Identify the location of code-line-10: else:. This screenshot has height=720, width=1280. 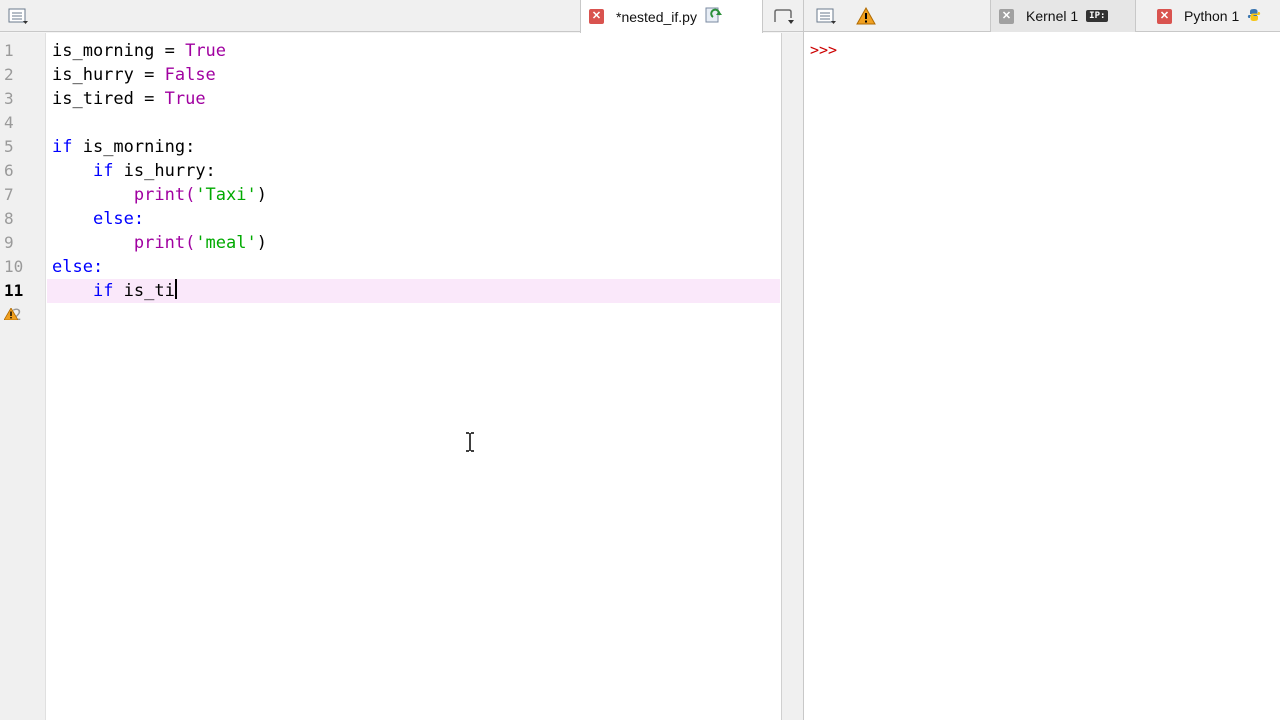
(77, 267).